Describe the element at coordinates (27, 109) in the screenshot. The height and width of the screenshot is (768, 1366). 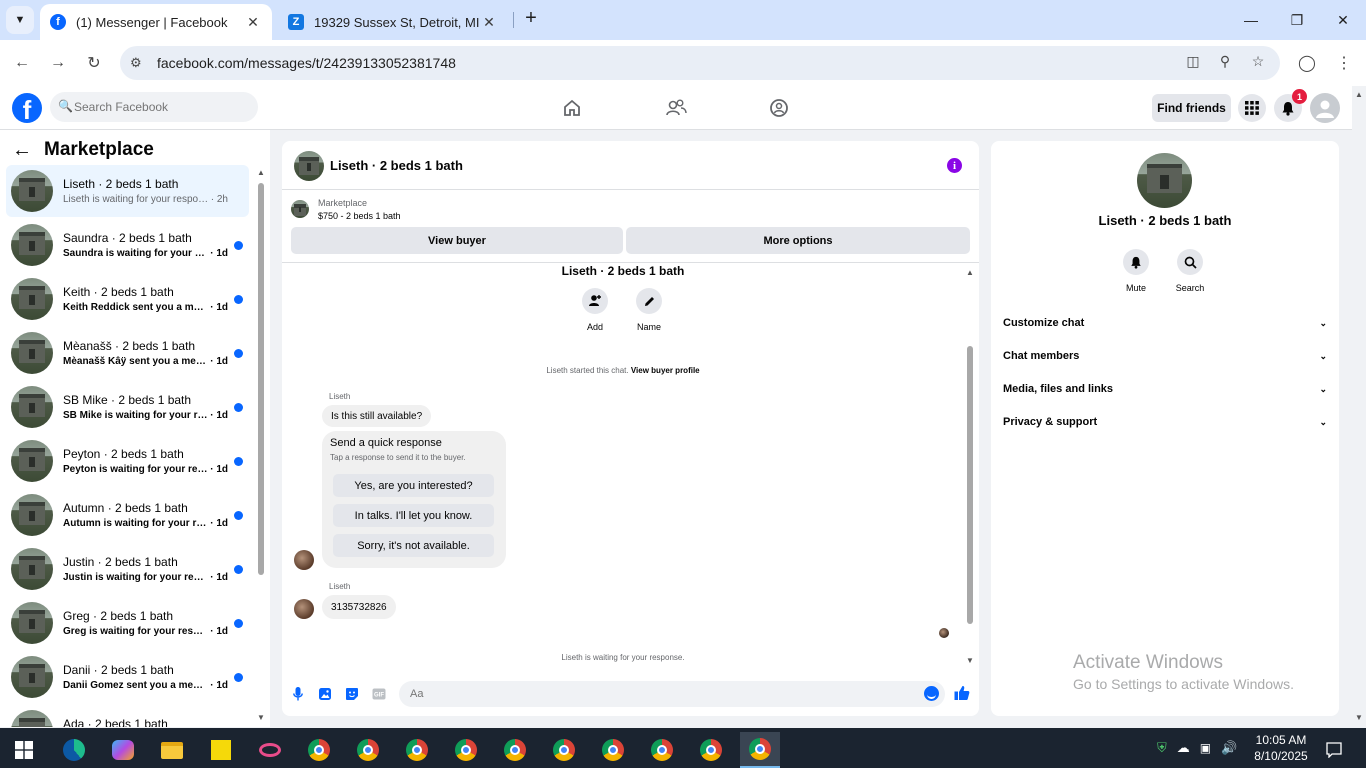
I see `facebook-logo-icon: f` at that location.